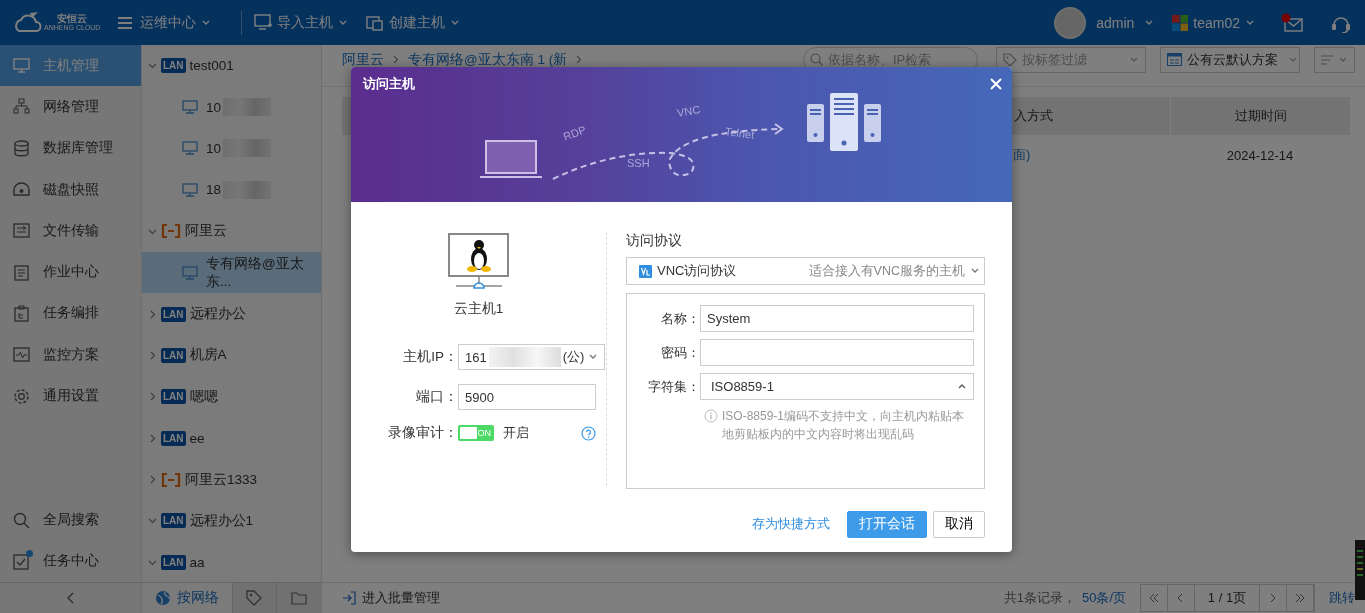  I want to click on tree-item: LAN aa, so click(231, 561).